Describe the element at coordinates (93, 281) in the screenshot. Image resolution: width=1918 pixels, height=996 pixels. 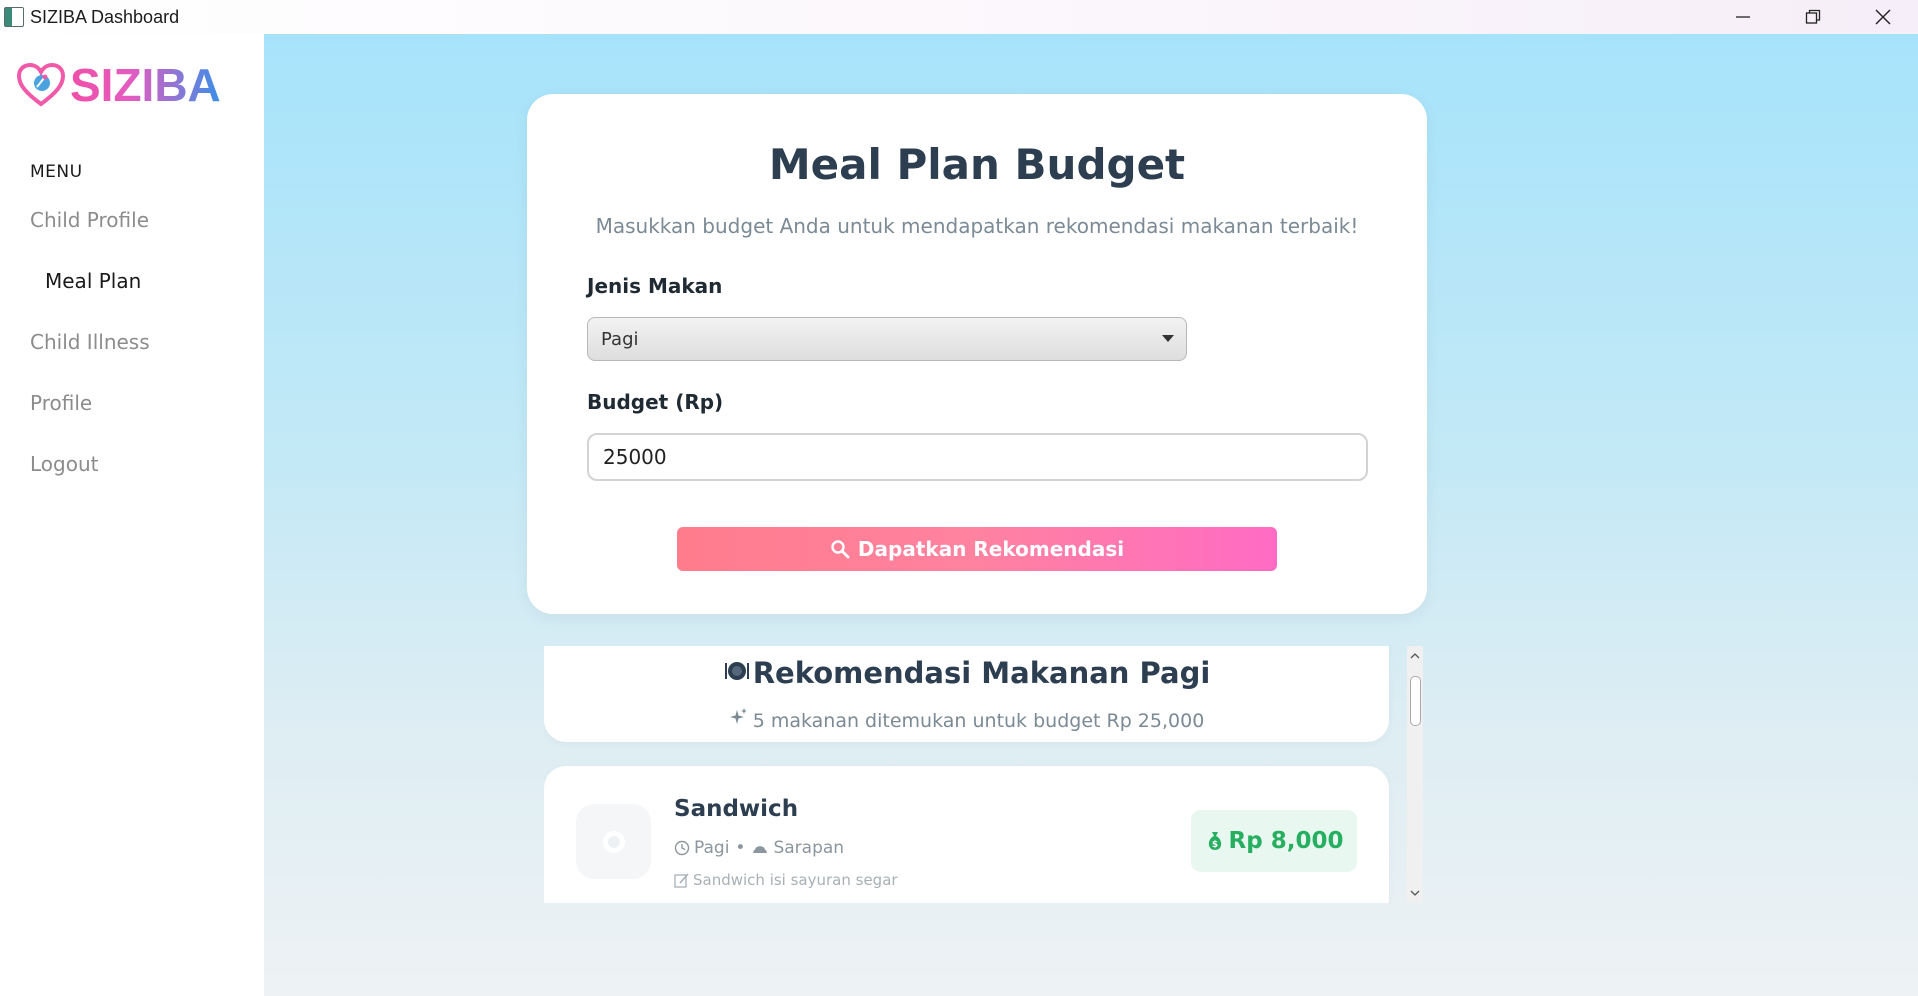
I see `sidebar-item-meal-plan: Meal Plan` at that location.